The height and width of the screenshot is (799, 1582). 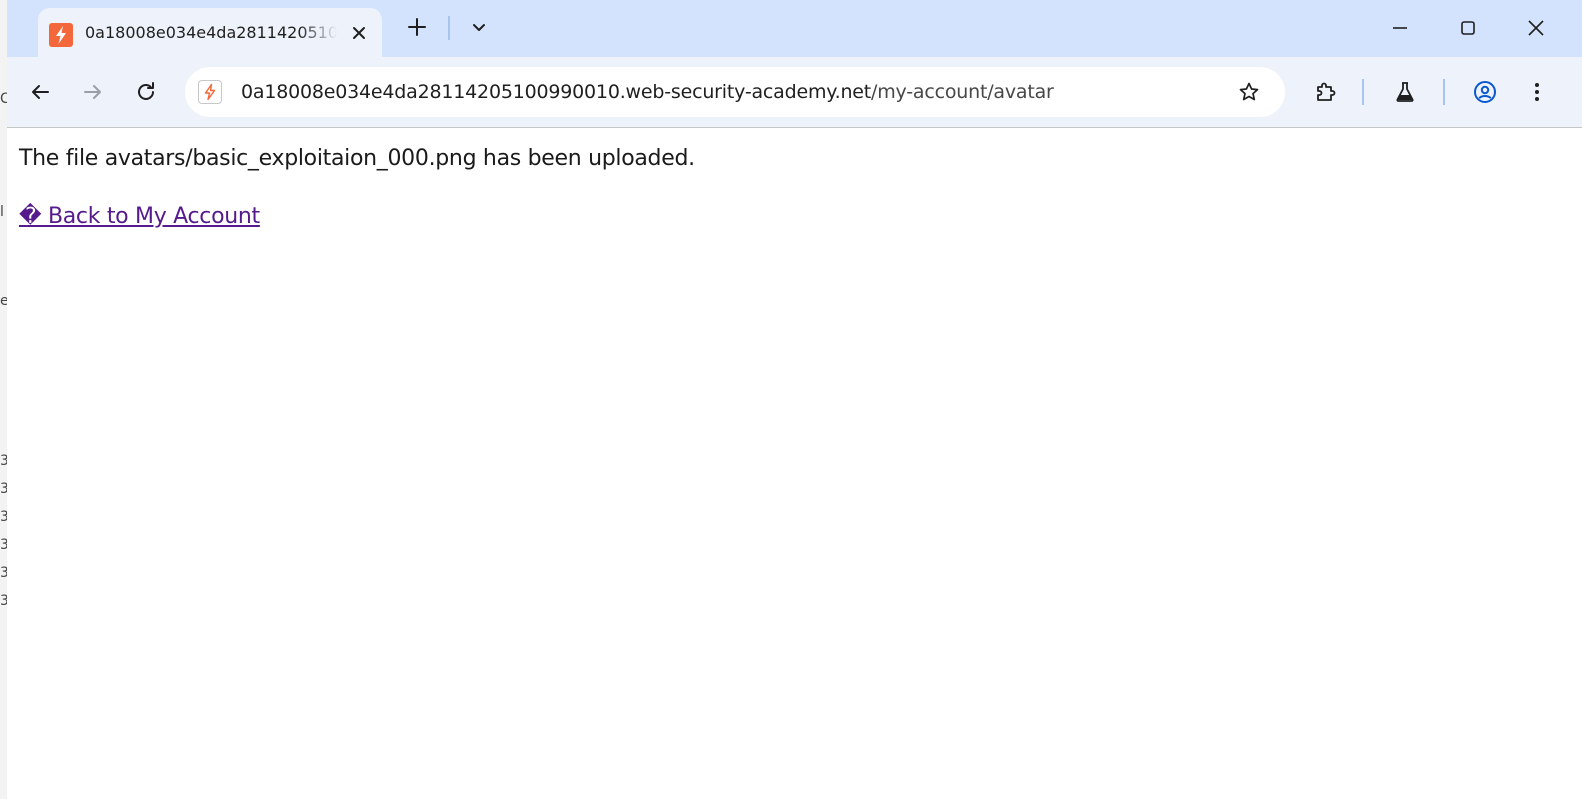 What do you see at coordinates (449, 28) in the screenshot?
I see `tab-strip-separator` at bounding box center [449, 28].